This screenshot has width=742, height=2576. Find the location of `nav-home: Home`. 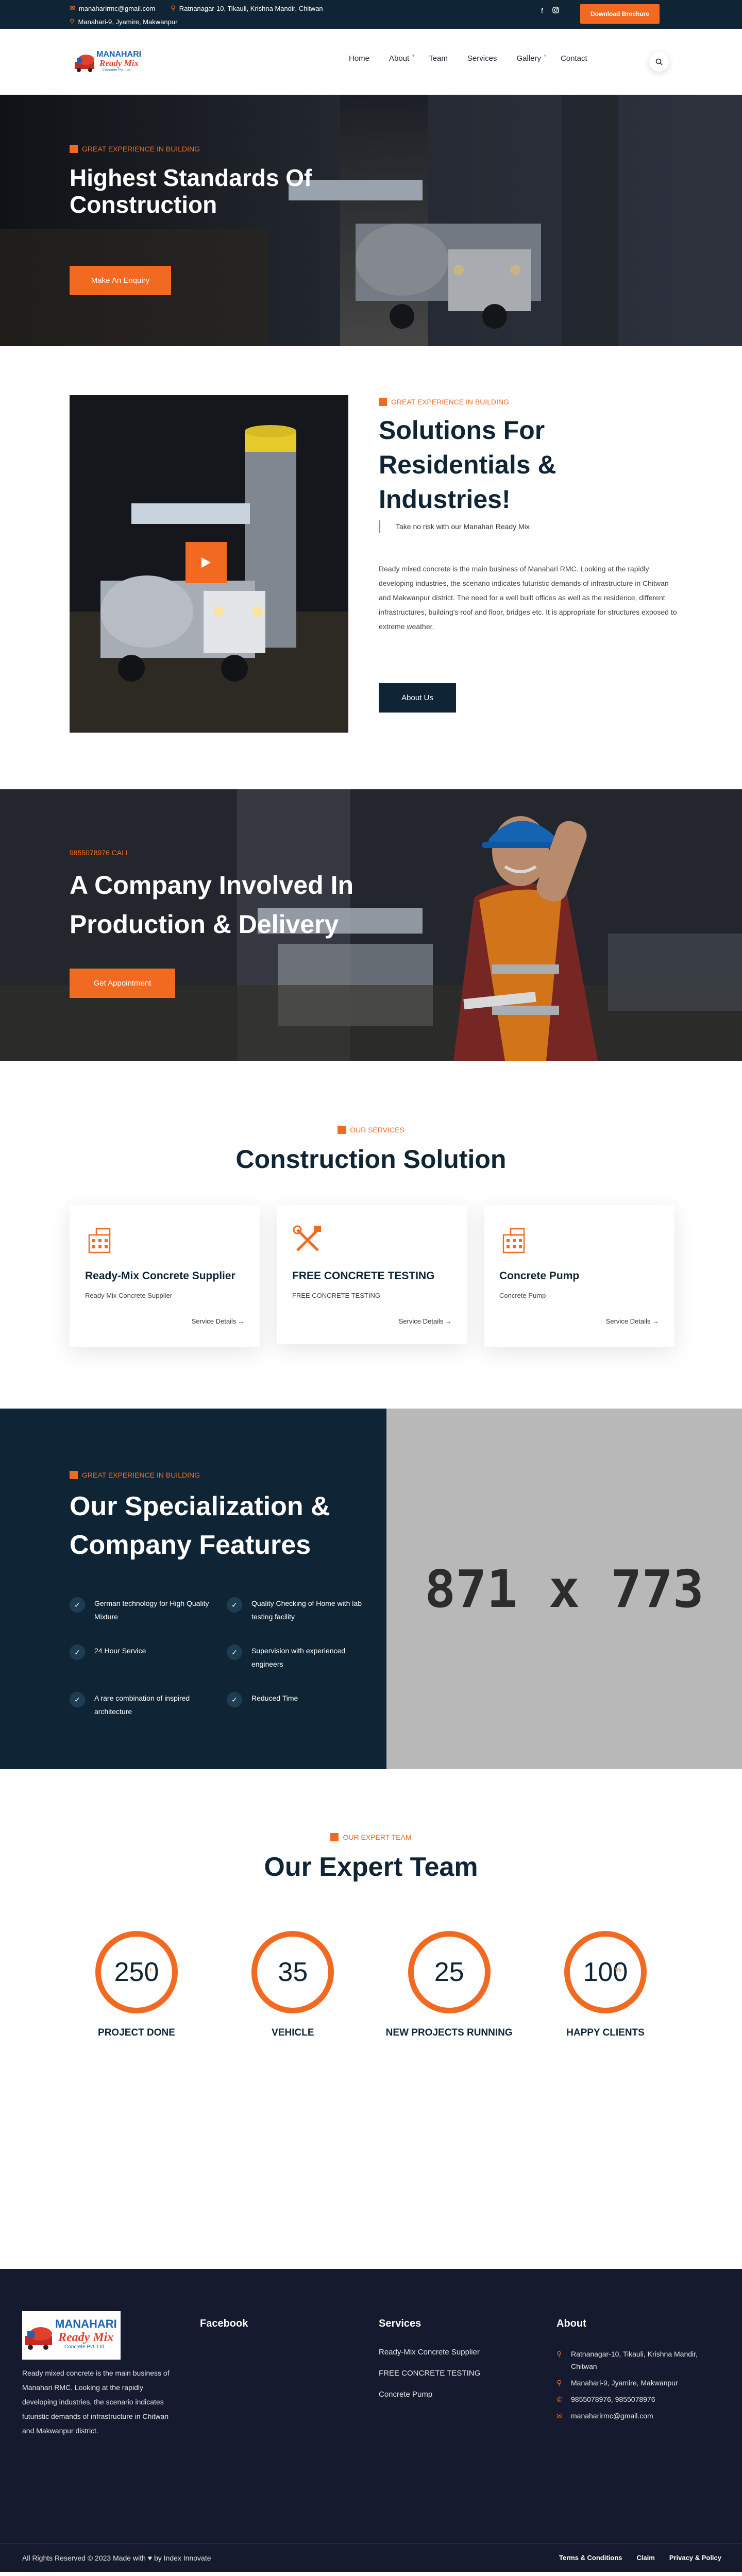

nav-home: Home is located at coordinates (359, 59).